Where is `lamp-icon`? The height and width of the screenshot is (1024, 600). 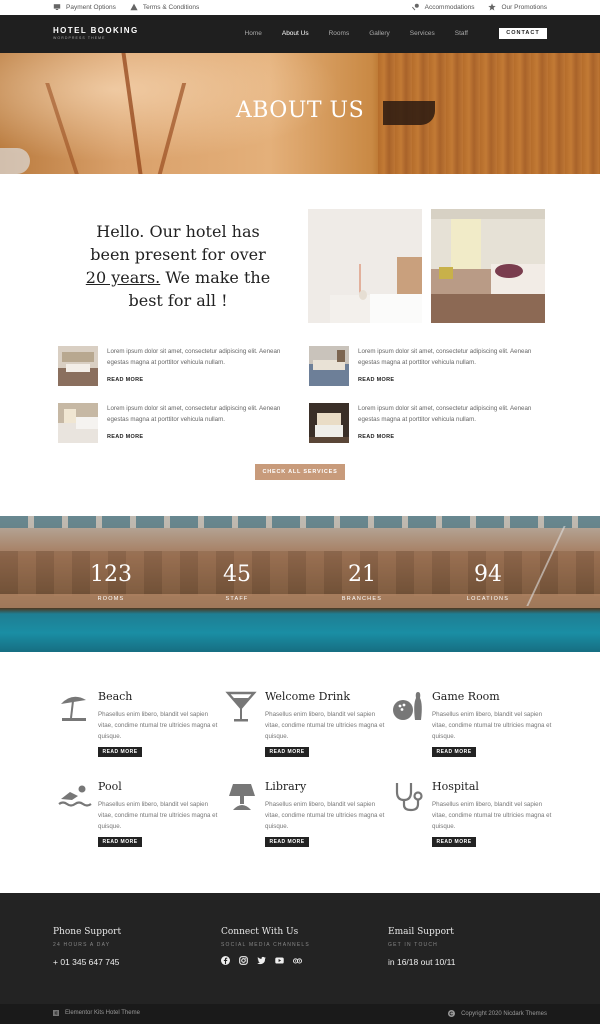
lamp-icon is located at coordinates (242, 797).